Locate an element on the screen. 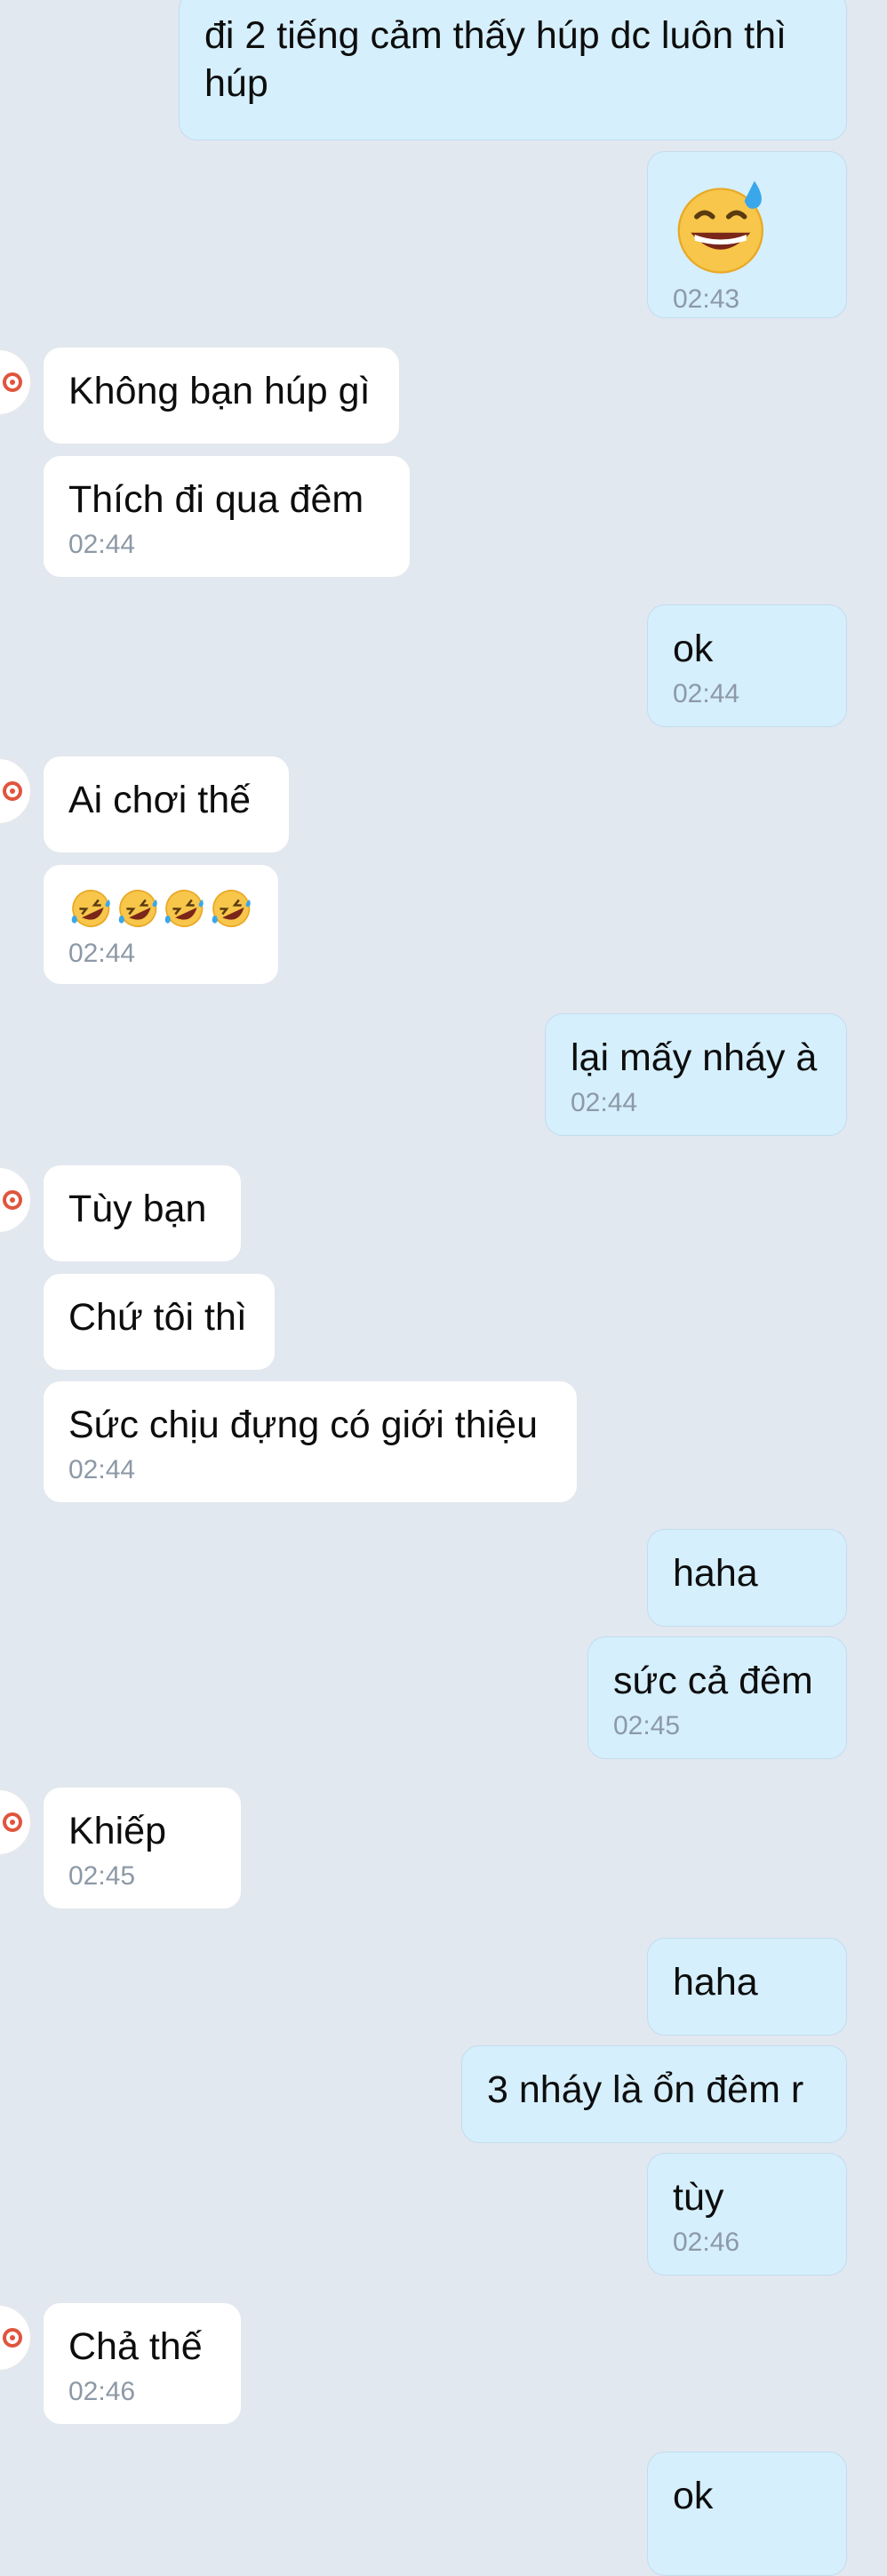  message-bubble-incoming: 02:44 is located at coordinates (161, 924).